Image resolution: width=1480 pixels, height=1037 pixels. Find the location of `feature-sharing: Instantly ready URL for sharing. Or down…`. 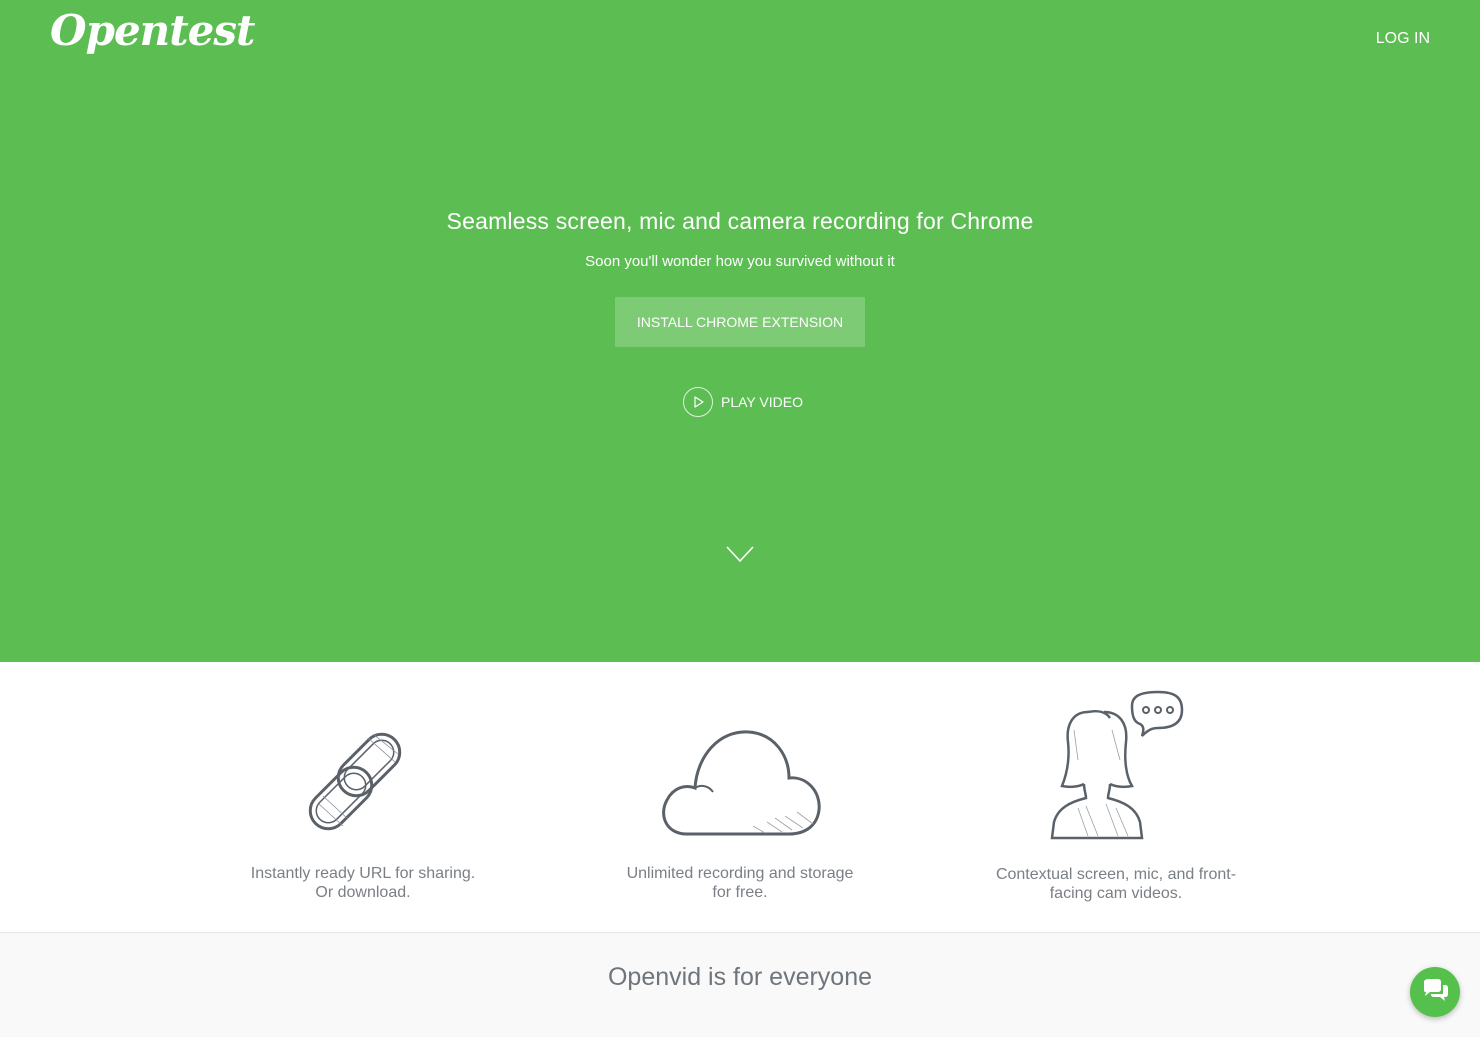

feature-sharing: Instantly ready URL for sharing. Or down… is located at coordinates (363, 883).